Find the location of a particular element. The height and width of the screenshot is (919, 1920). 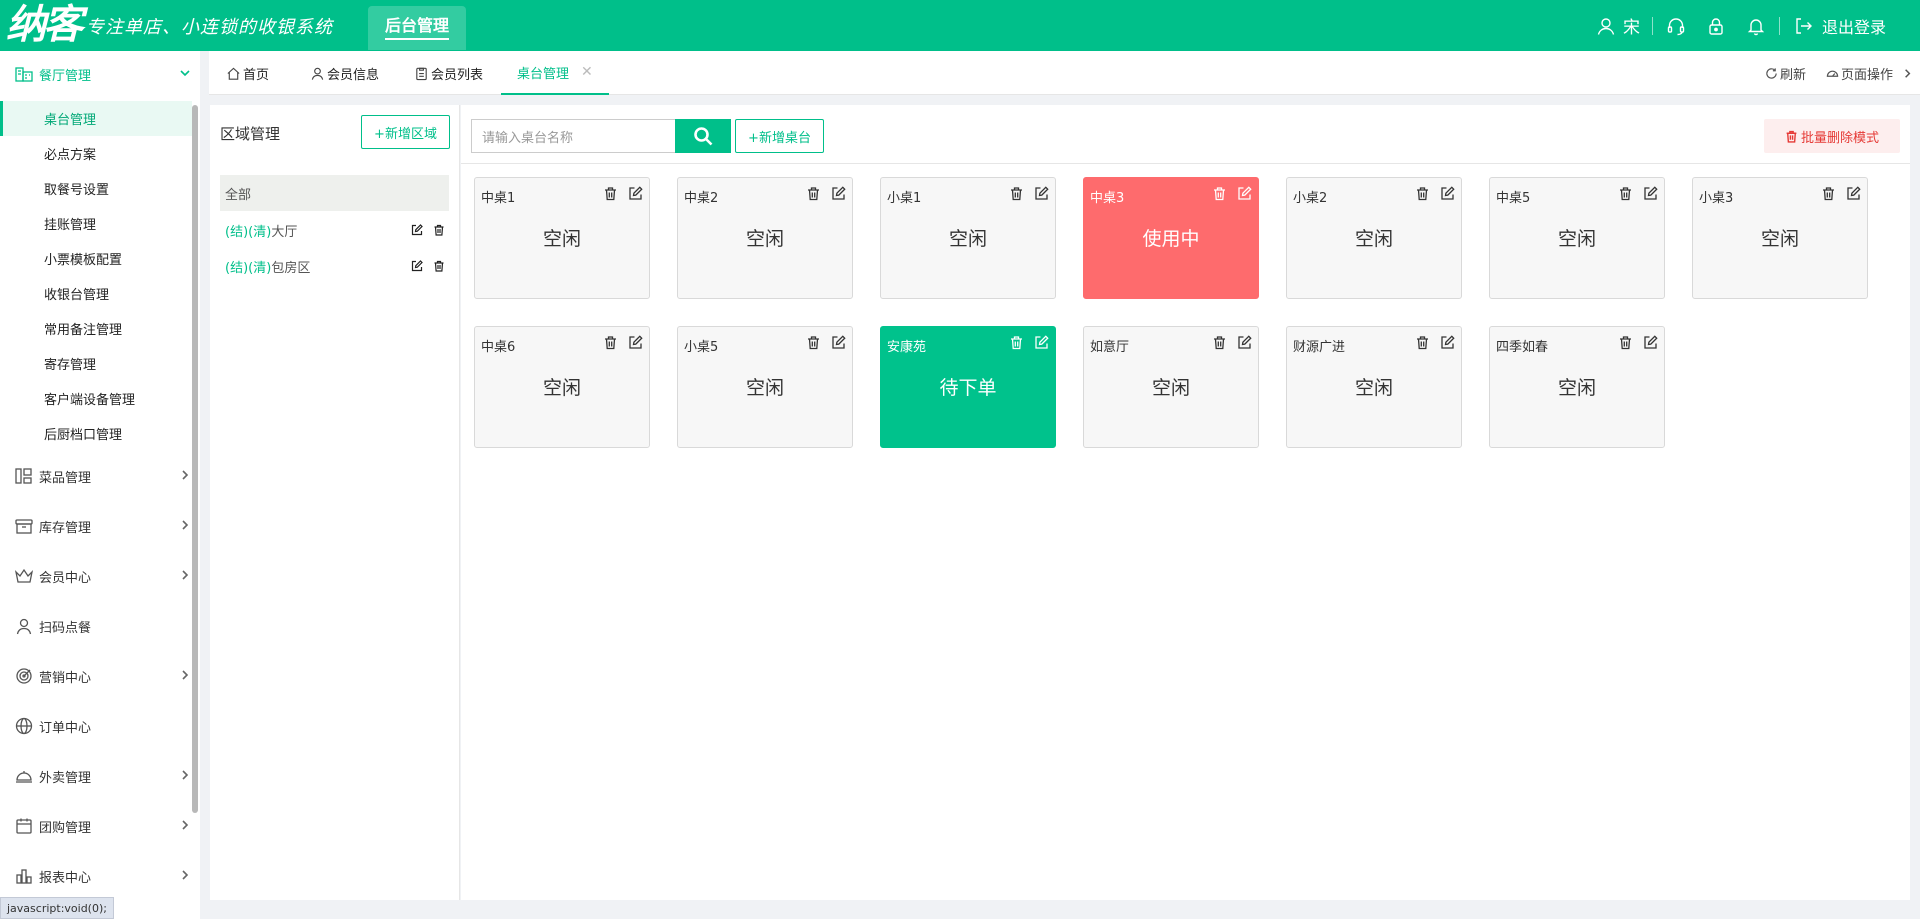

area-all-item: 全部 is located at coordinates (334, 193).